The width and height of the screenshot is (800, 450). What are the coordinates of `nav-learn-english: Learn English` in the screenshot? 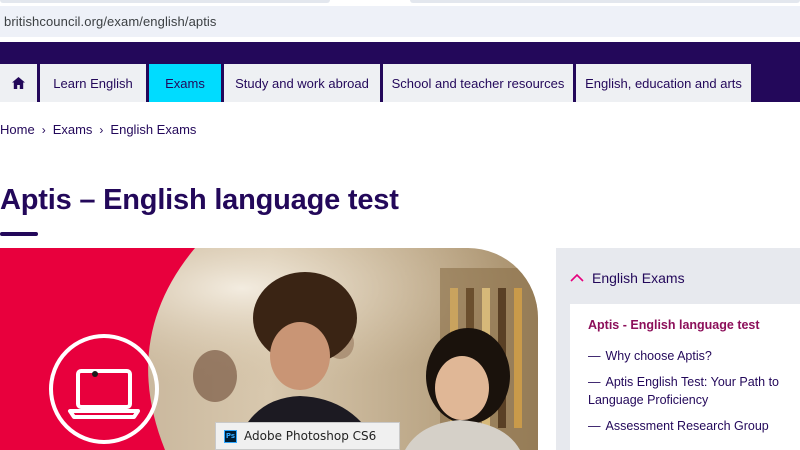 It's located at (93, 83).